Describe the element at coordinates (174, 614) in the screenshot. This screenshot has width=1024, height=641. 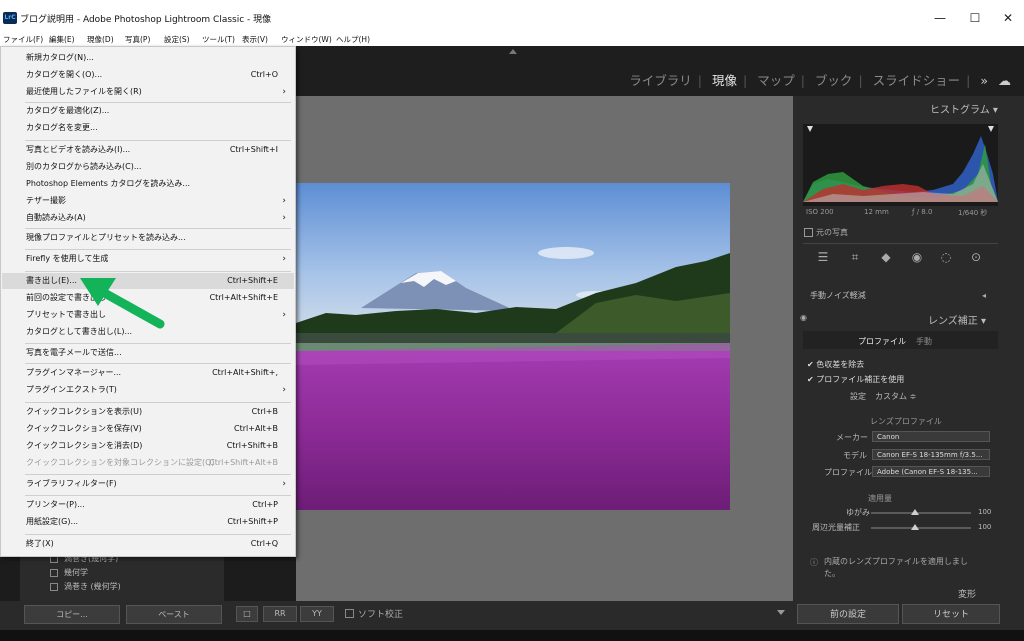
I see `paste-settings-button: ペースト` at that location.